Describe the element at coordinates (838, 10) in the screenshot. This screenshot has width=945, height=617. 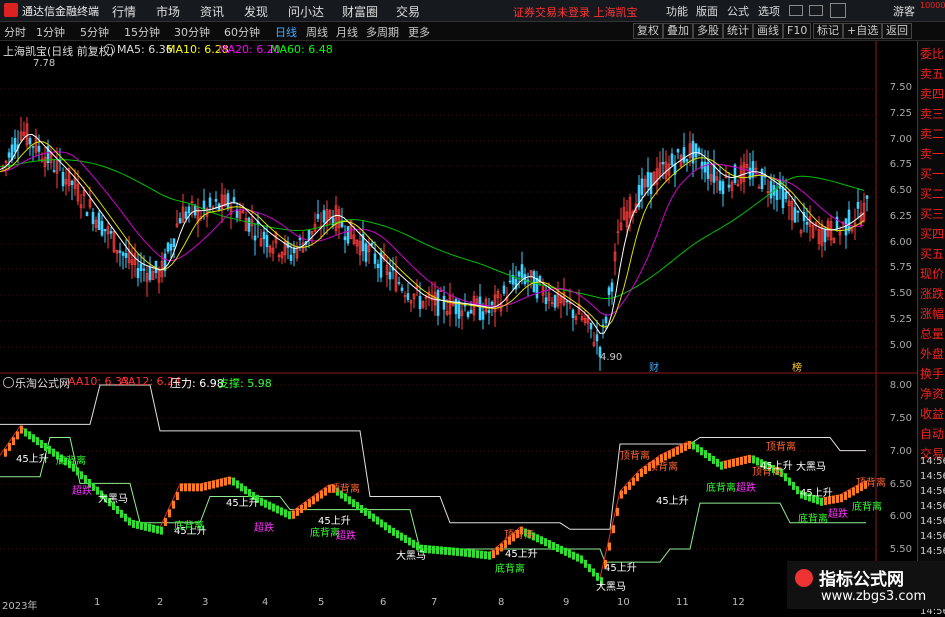
I see `window-icon` at that location.